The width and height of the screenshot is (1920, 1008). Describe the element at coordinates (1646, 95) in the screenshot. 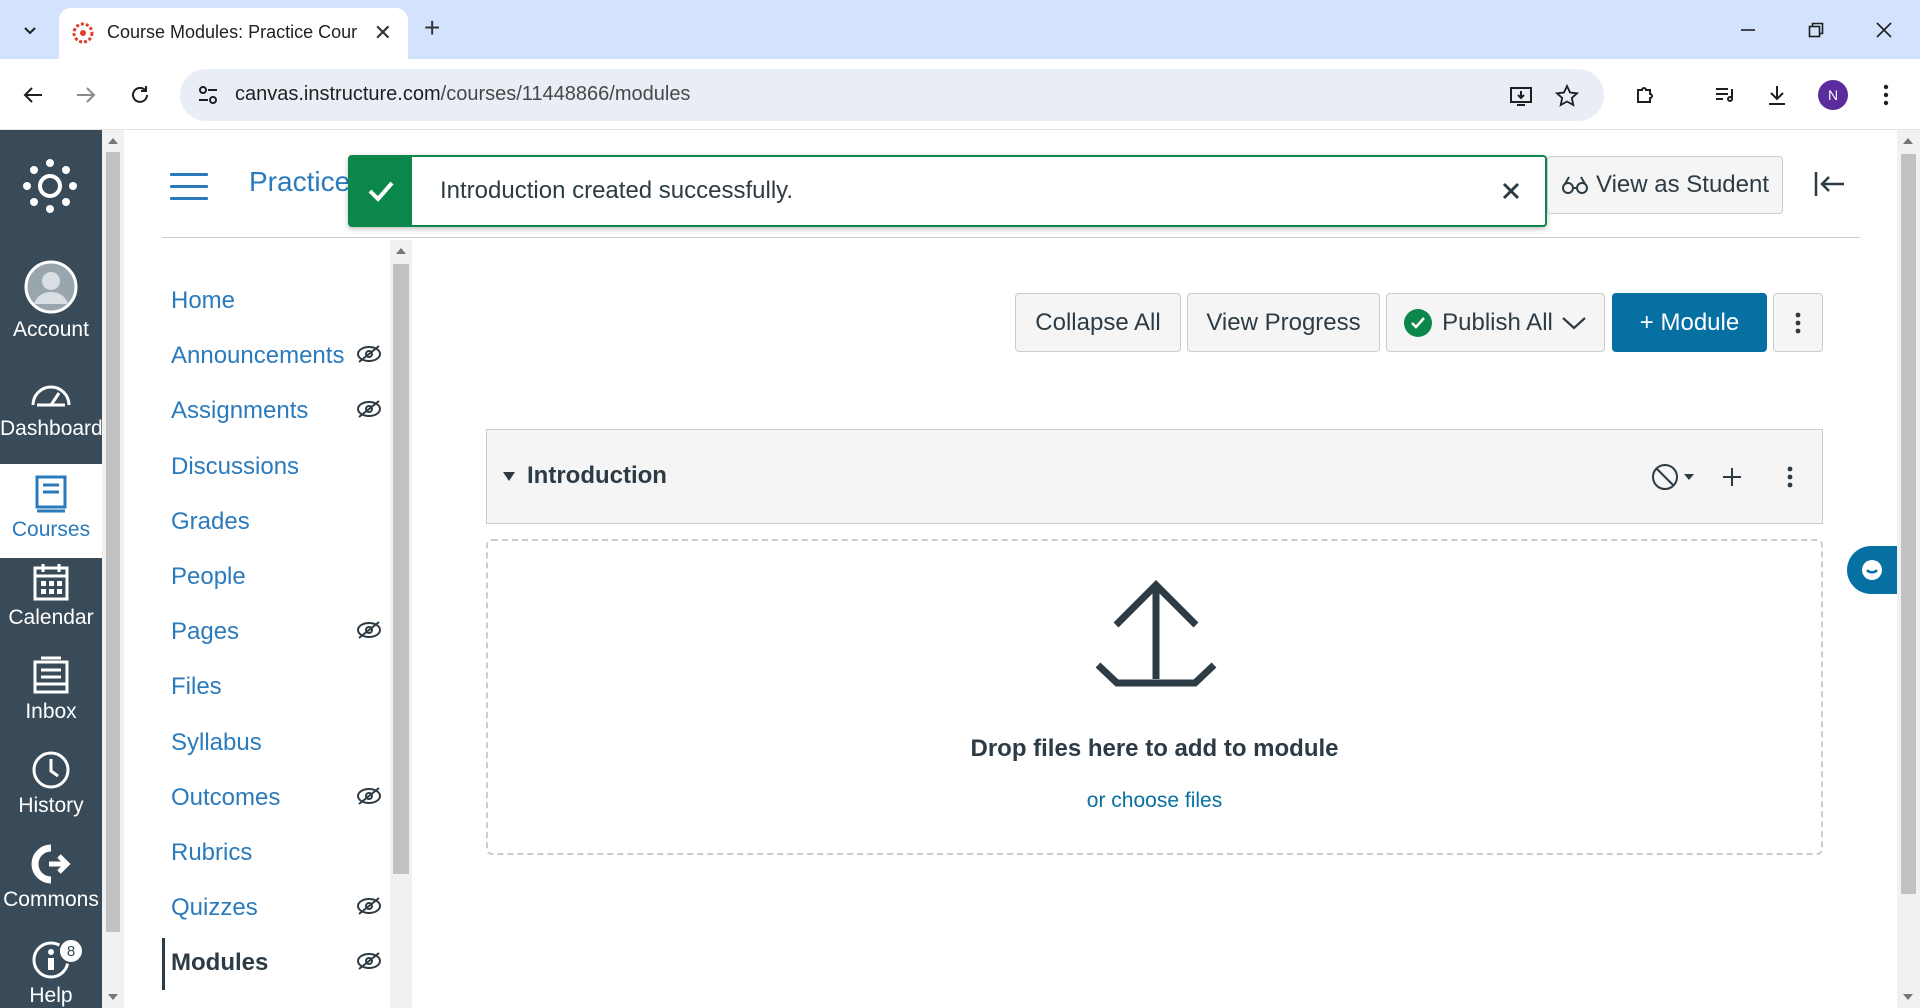

I see `extensions-button` at that location.